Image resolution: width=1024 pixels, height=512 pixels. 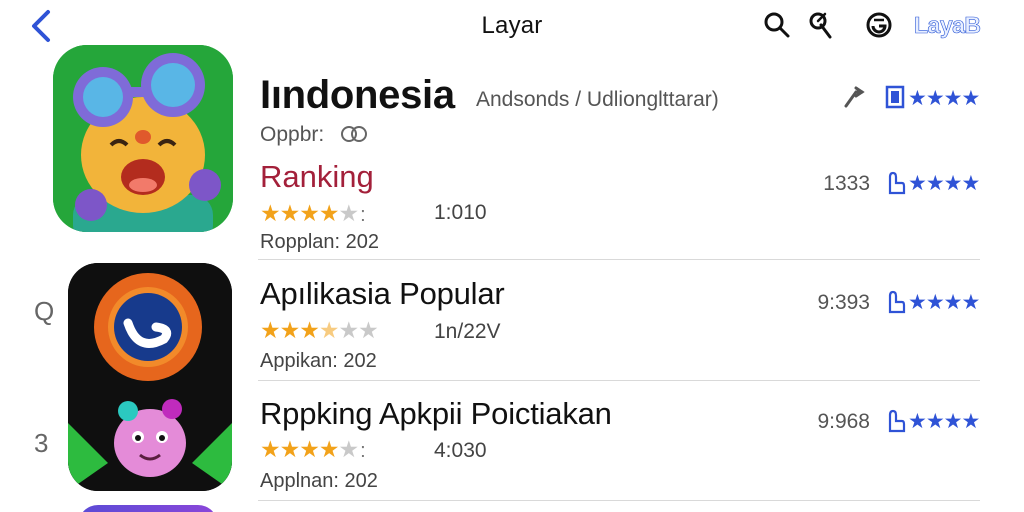 I want to click on featured-title: Iındonesia, so click(x=357, y=95).